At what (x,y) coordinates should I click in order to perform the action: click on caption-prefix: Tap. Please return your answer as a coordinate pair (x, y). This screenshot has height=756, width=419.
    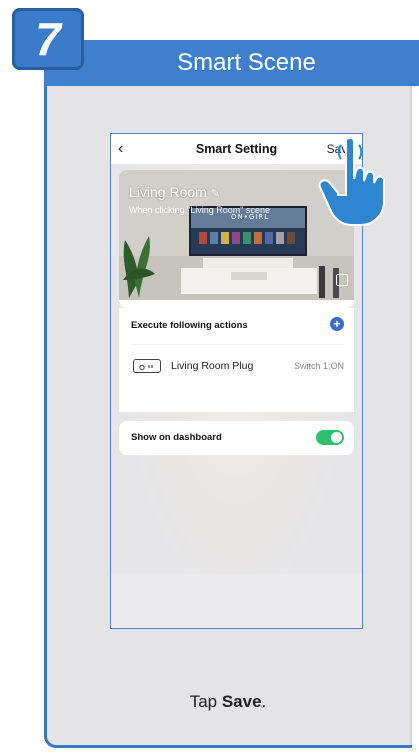
    Looking at the image, I should click on (205, 701).